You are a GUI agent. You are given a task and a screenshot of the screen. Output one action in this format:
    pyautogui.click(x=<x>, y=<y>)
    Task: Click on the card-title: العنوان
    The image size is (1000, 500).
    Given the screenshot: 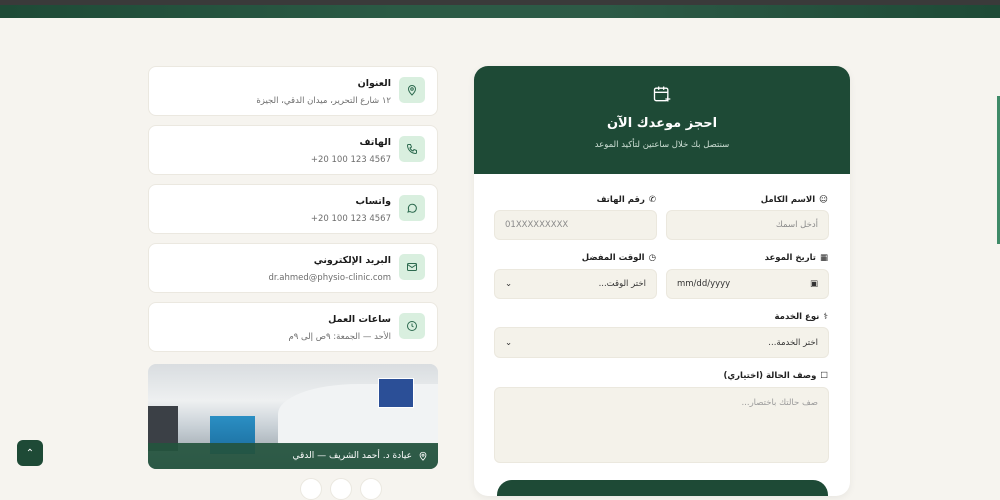 What is the action you would take?
    pyautogui.click(x=374, y=83)
    